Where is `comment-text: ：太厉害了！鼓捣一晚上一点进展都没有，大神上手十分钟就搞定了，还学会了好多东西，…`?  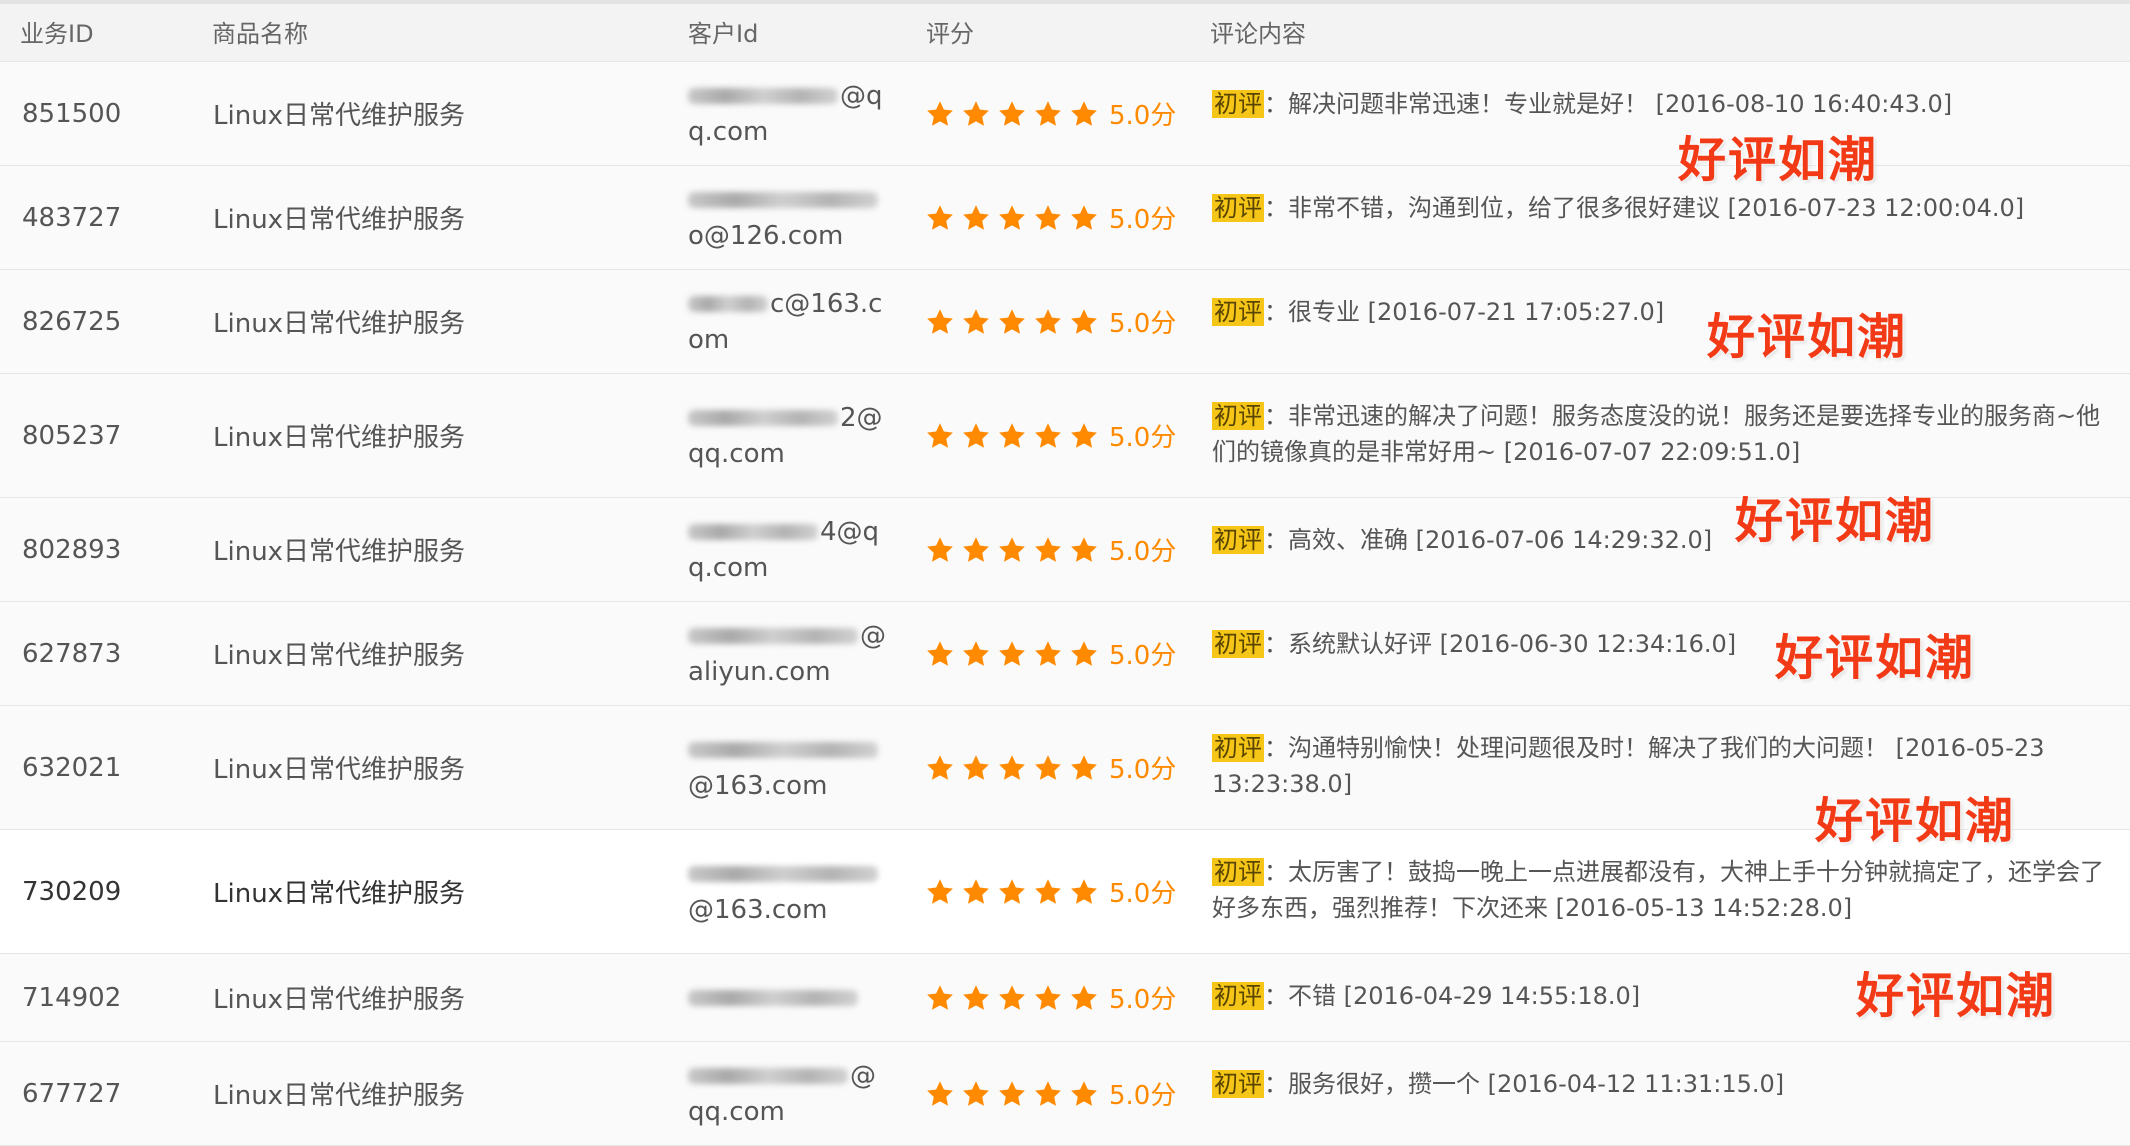
comment-text: ：太厉害了！鼓捣一晚上一点进展都没有，大神上手十分钟就搞定了，还学会了好多东西，… is located at coordinates (1658, 890).